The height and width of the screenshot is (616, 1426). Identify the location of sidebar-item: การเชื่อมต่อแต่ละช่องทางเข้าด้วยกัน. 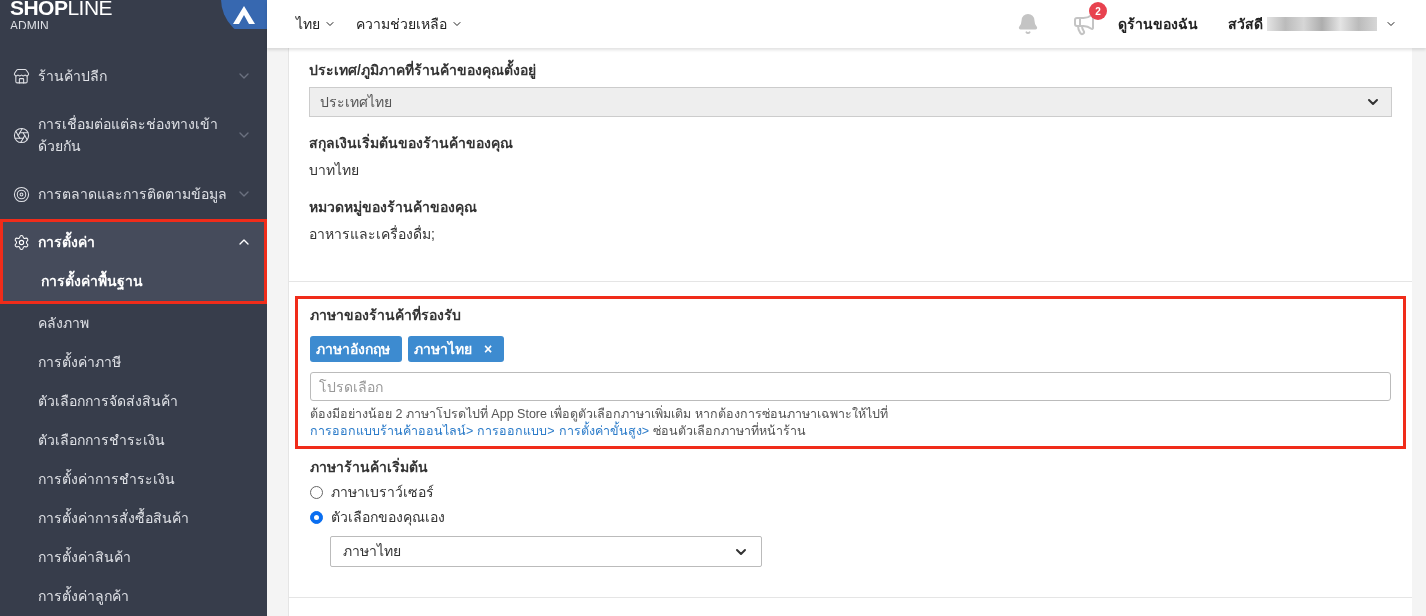
(133, 135).